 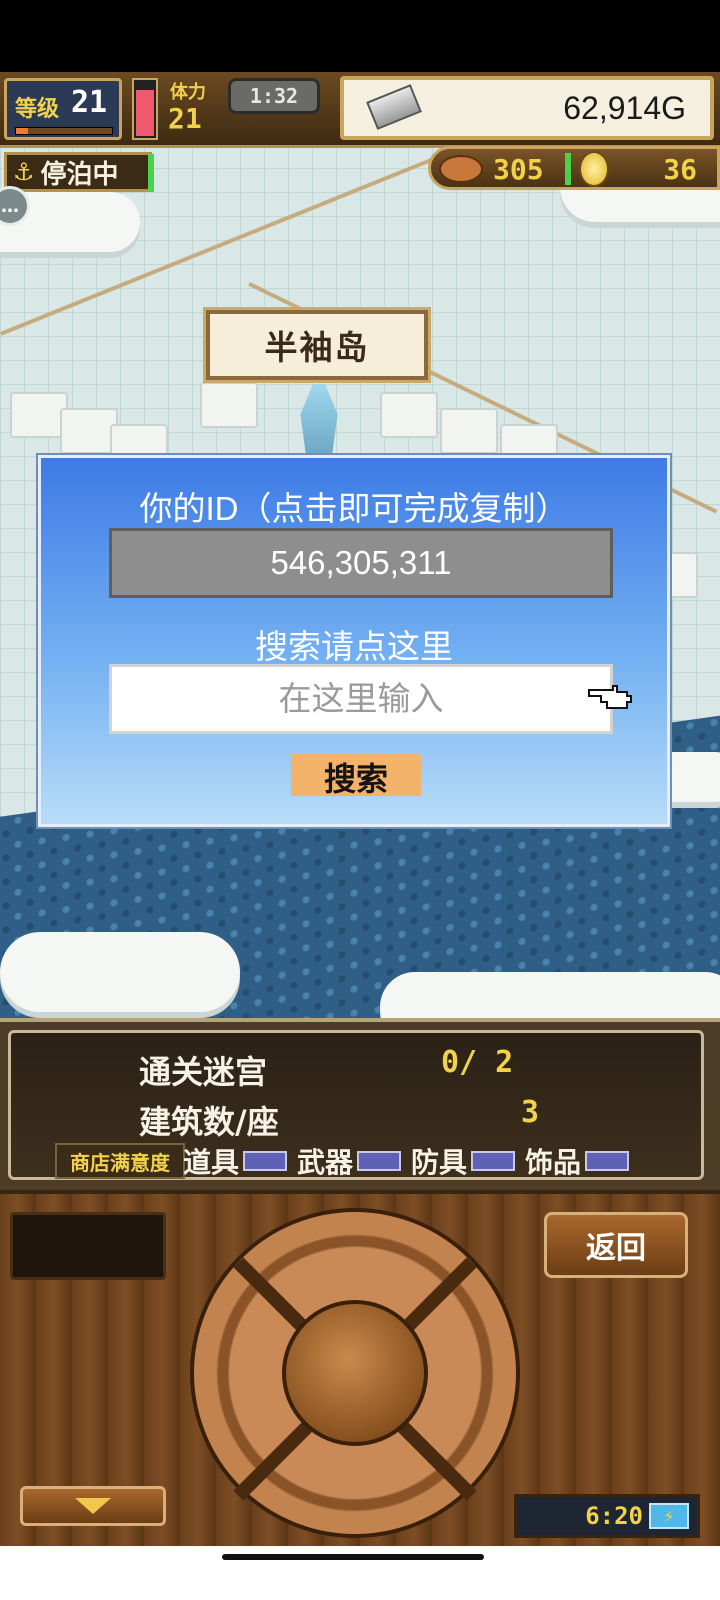 I want to click on coin-value: 36, so click(x=680, y=169).